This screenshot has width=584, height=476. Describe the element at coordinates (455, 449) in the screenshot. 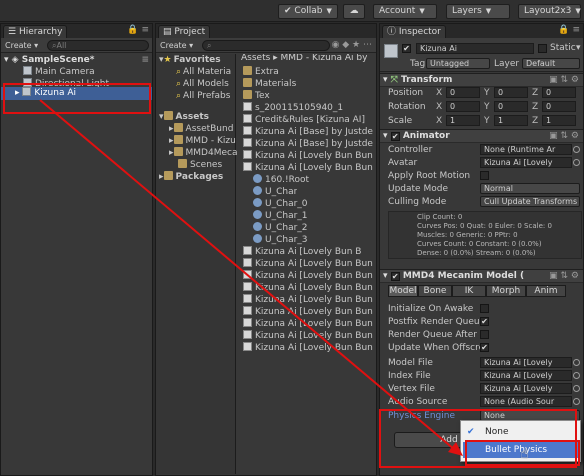

I see `arrow-head-icon` at that location.